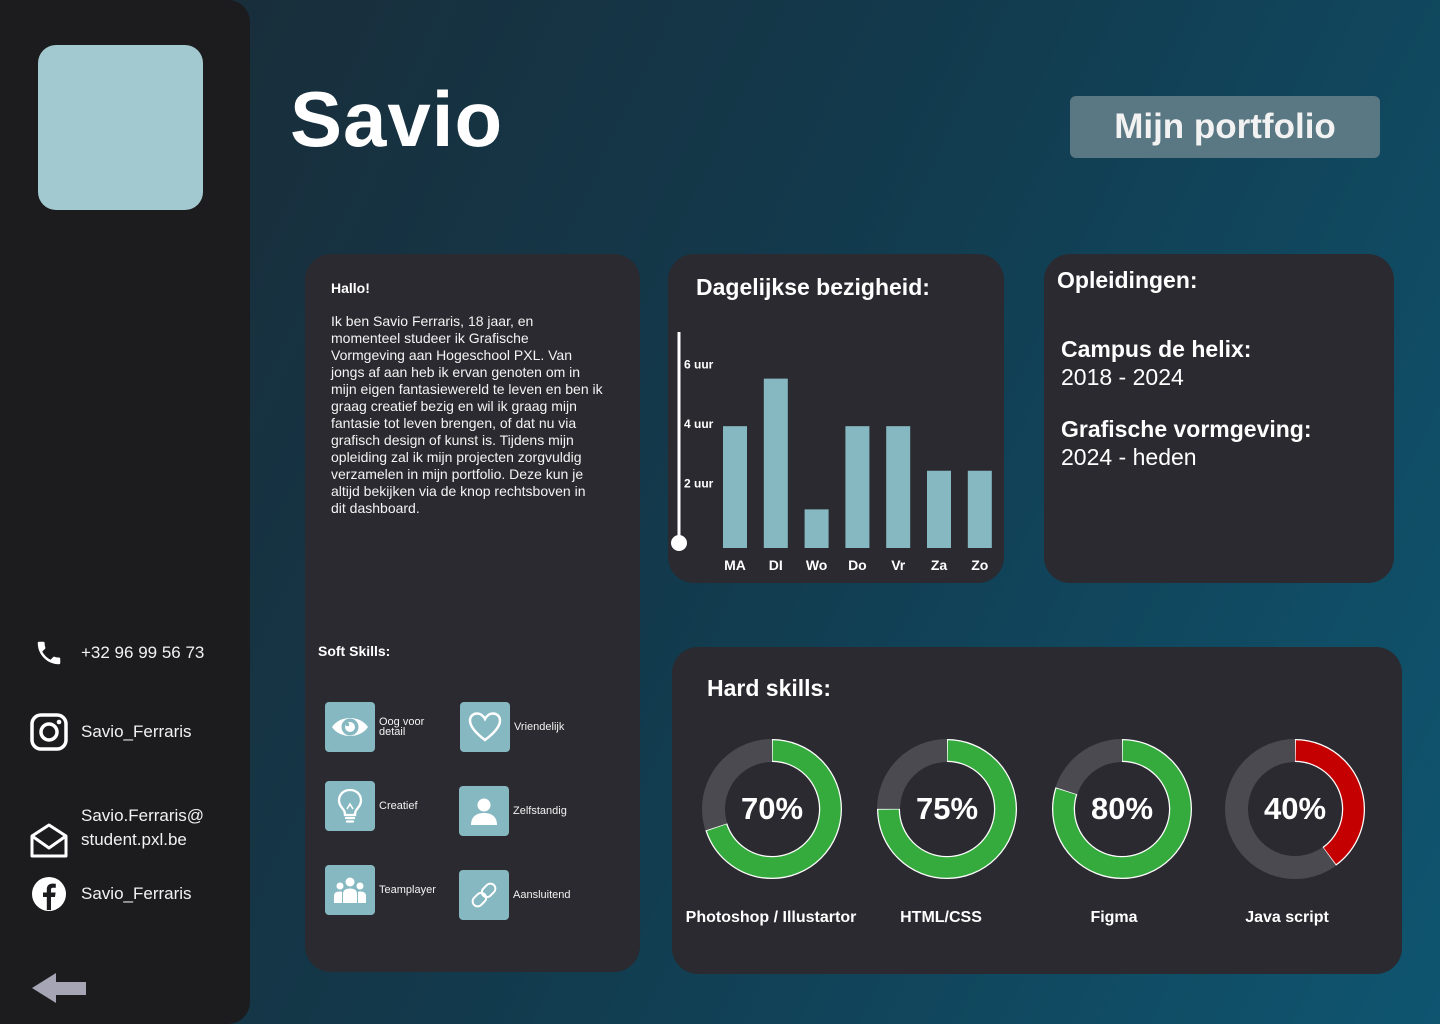 The width and height of the screenshot is (1440, 1024). What do you see at coordinates (1225, 127) in the screenshot?
I see `portfolio-button: Mijn portfolio` at bounding box center [1225, 127].